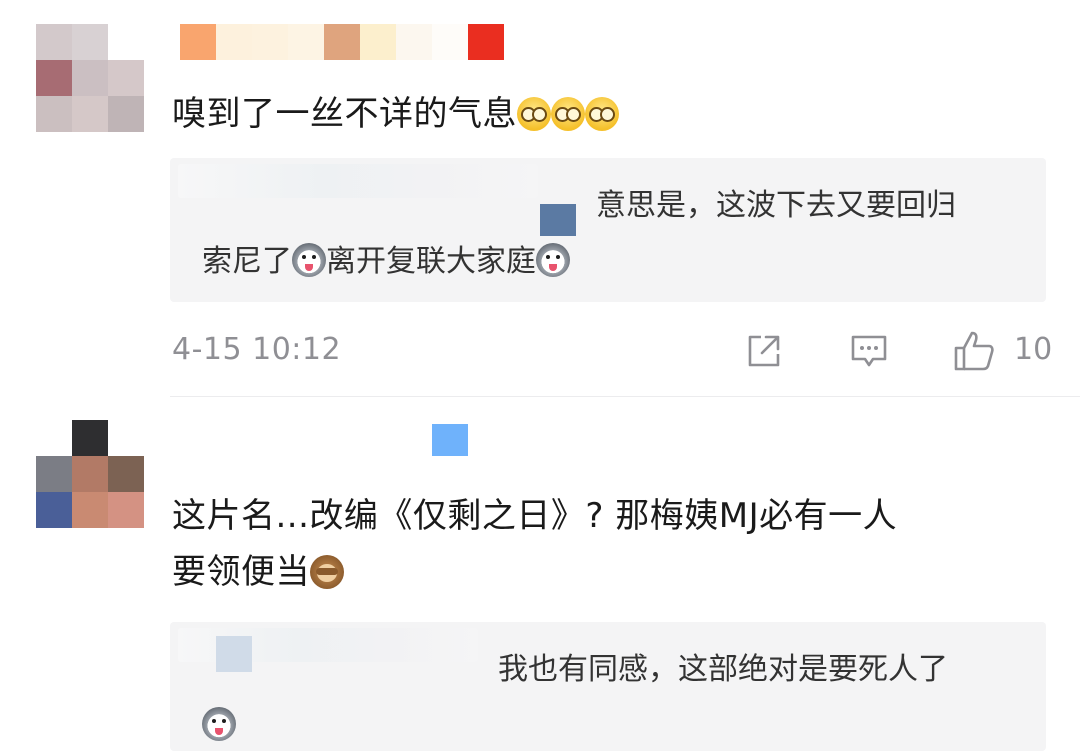  I want to click on comment-body: 这片名...改编《仅剩之日》? 那梅姨MJ必有一人 要领便当, so click(602, 544).